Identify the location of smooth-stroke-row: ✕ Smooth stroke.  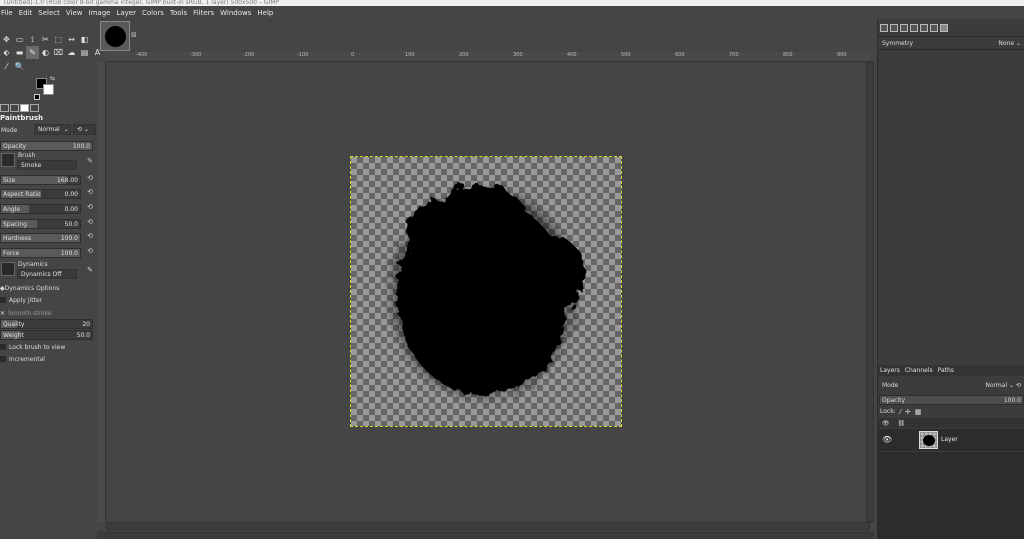
(48, 313).